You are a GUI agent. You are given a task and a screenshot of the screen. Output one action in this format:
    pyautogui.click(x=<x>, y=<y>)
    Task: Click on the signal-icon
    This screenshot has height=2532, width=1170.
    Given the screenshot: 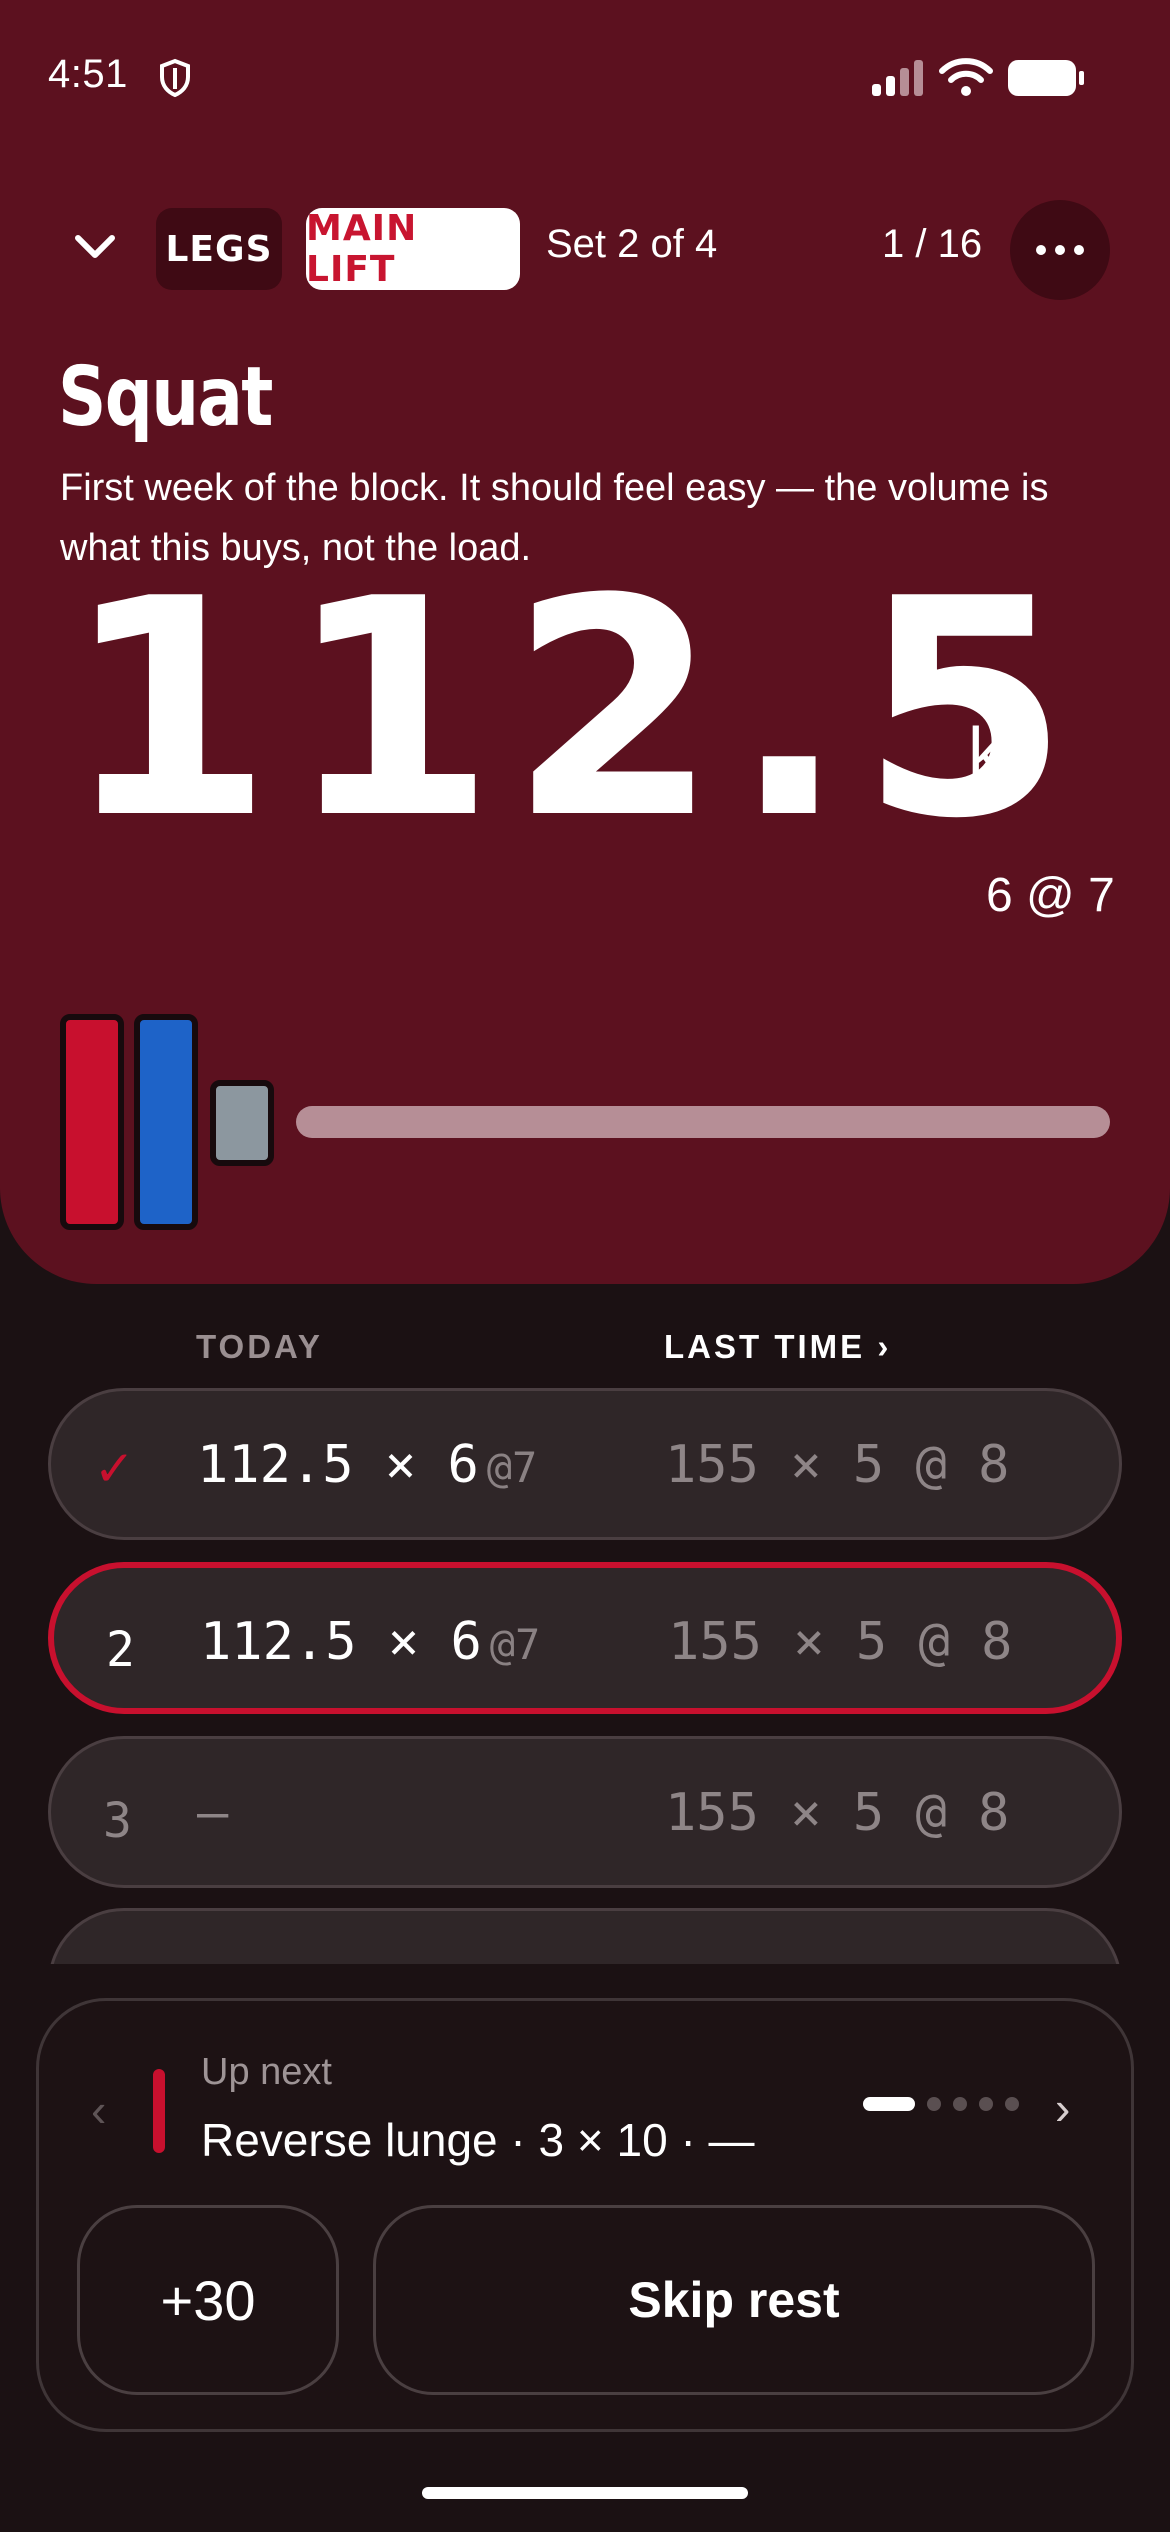 What is the action you would take?
    pyautogui.click(x=897, y=78)
    